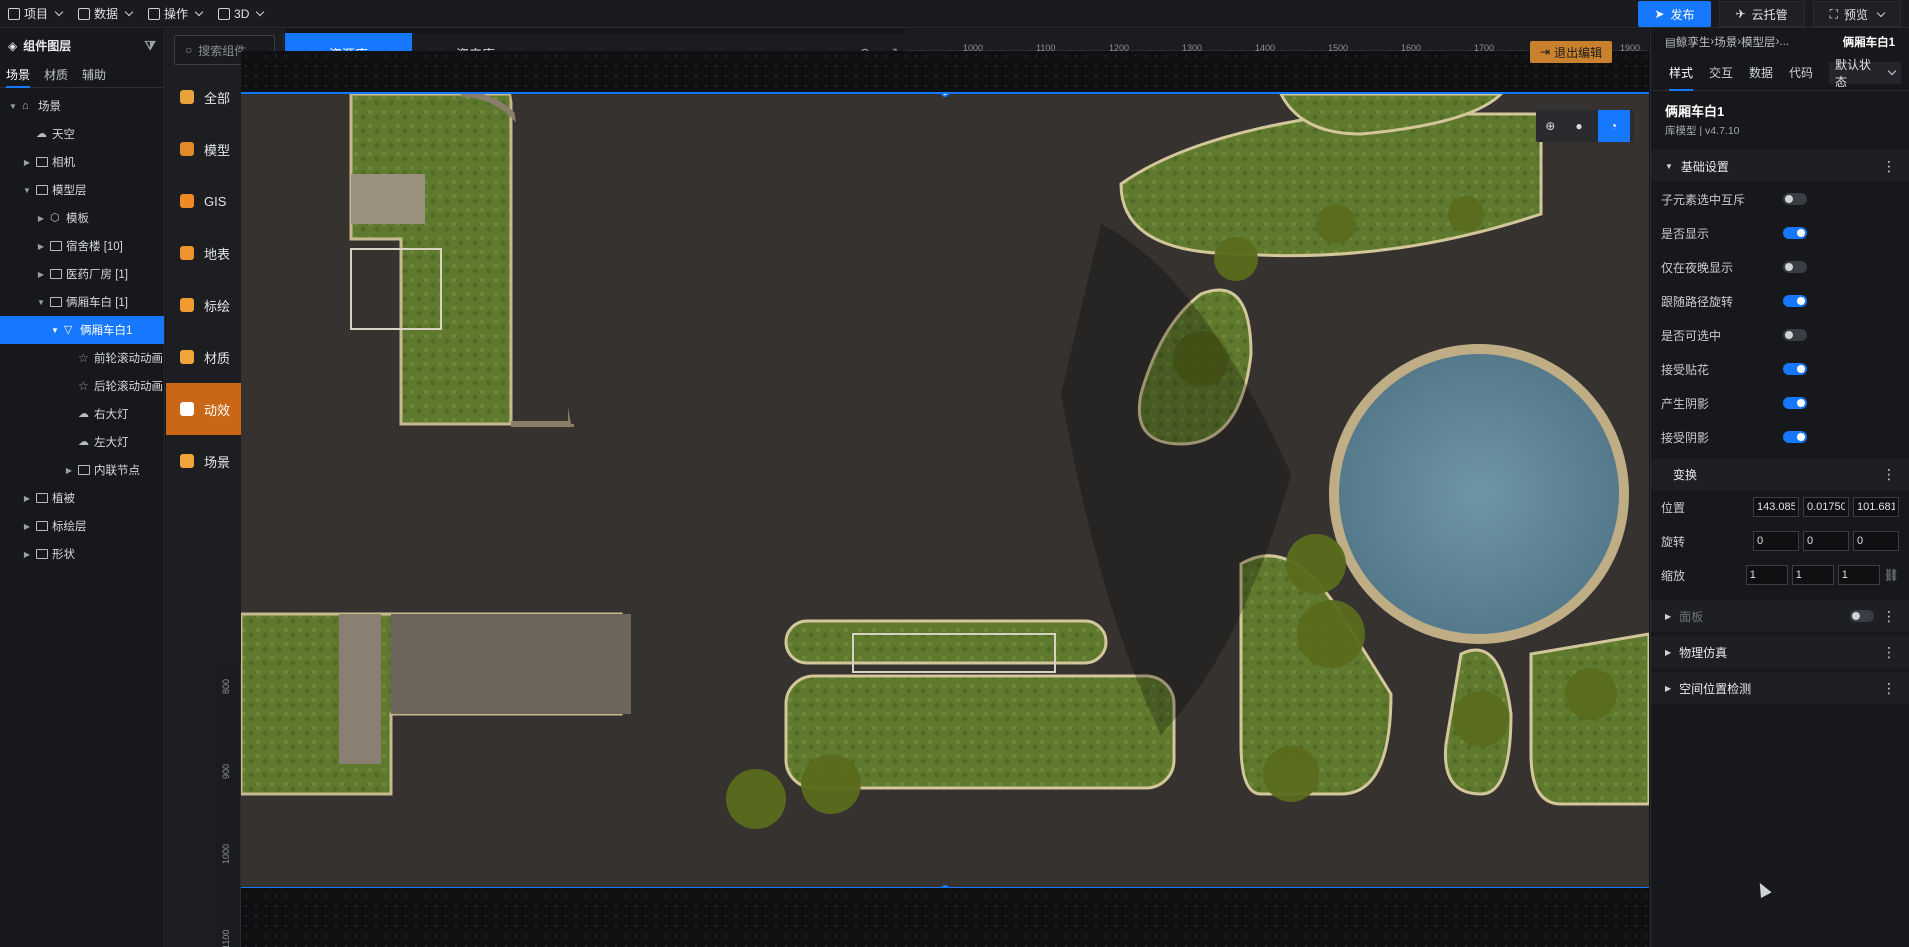 The image size is (1909, 947). What do you see at coordinates (82, 134) in the screenshot?
I see `tree-item: ☁ 天空` at bounding box center [82, 134].